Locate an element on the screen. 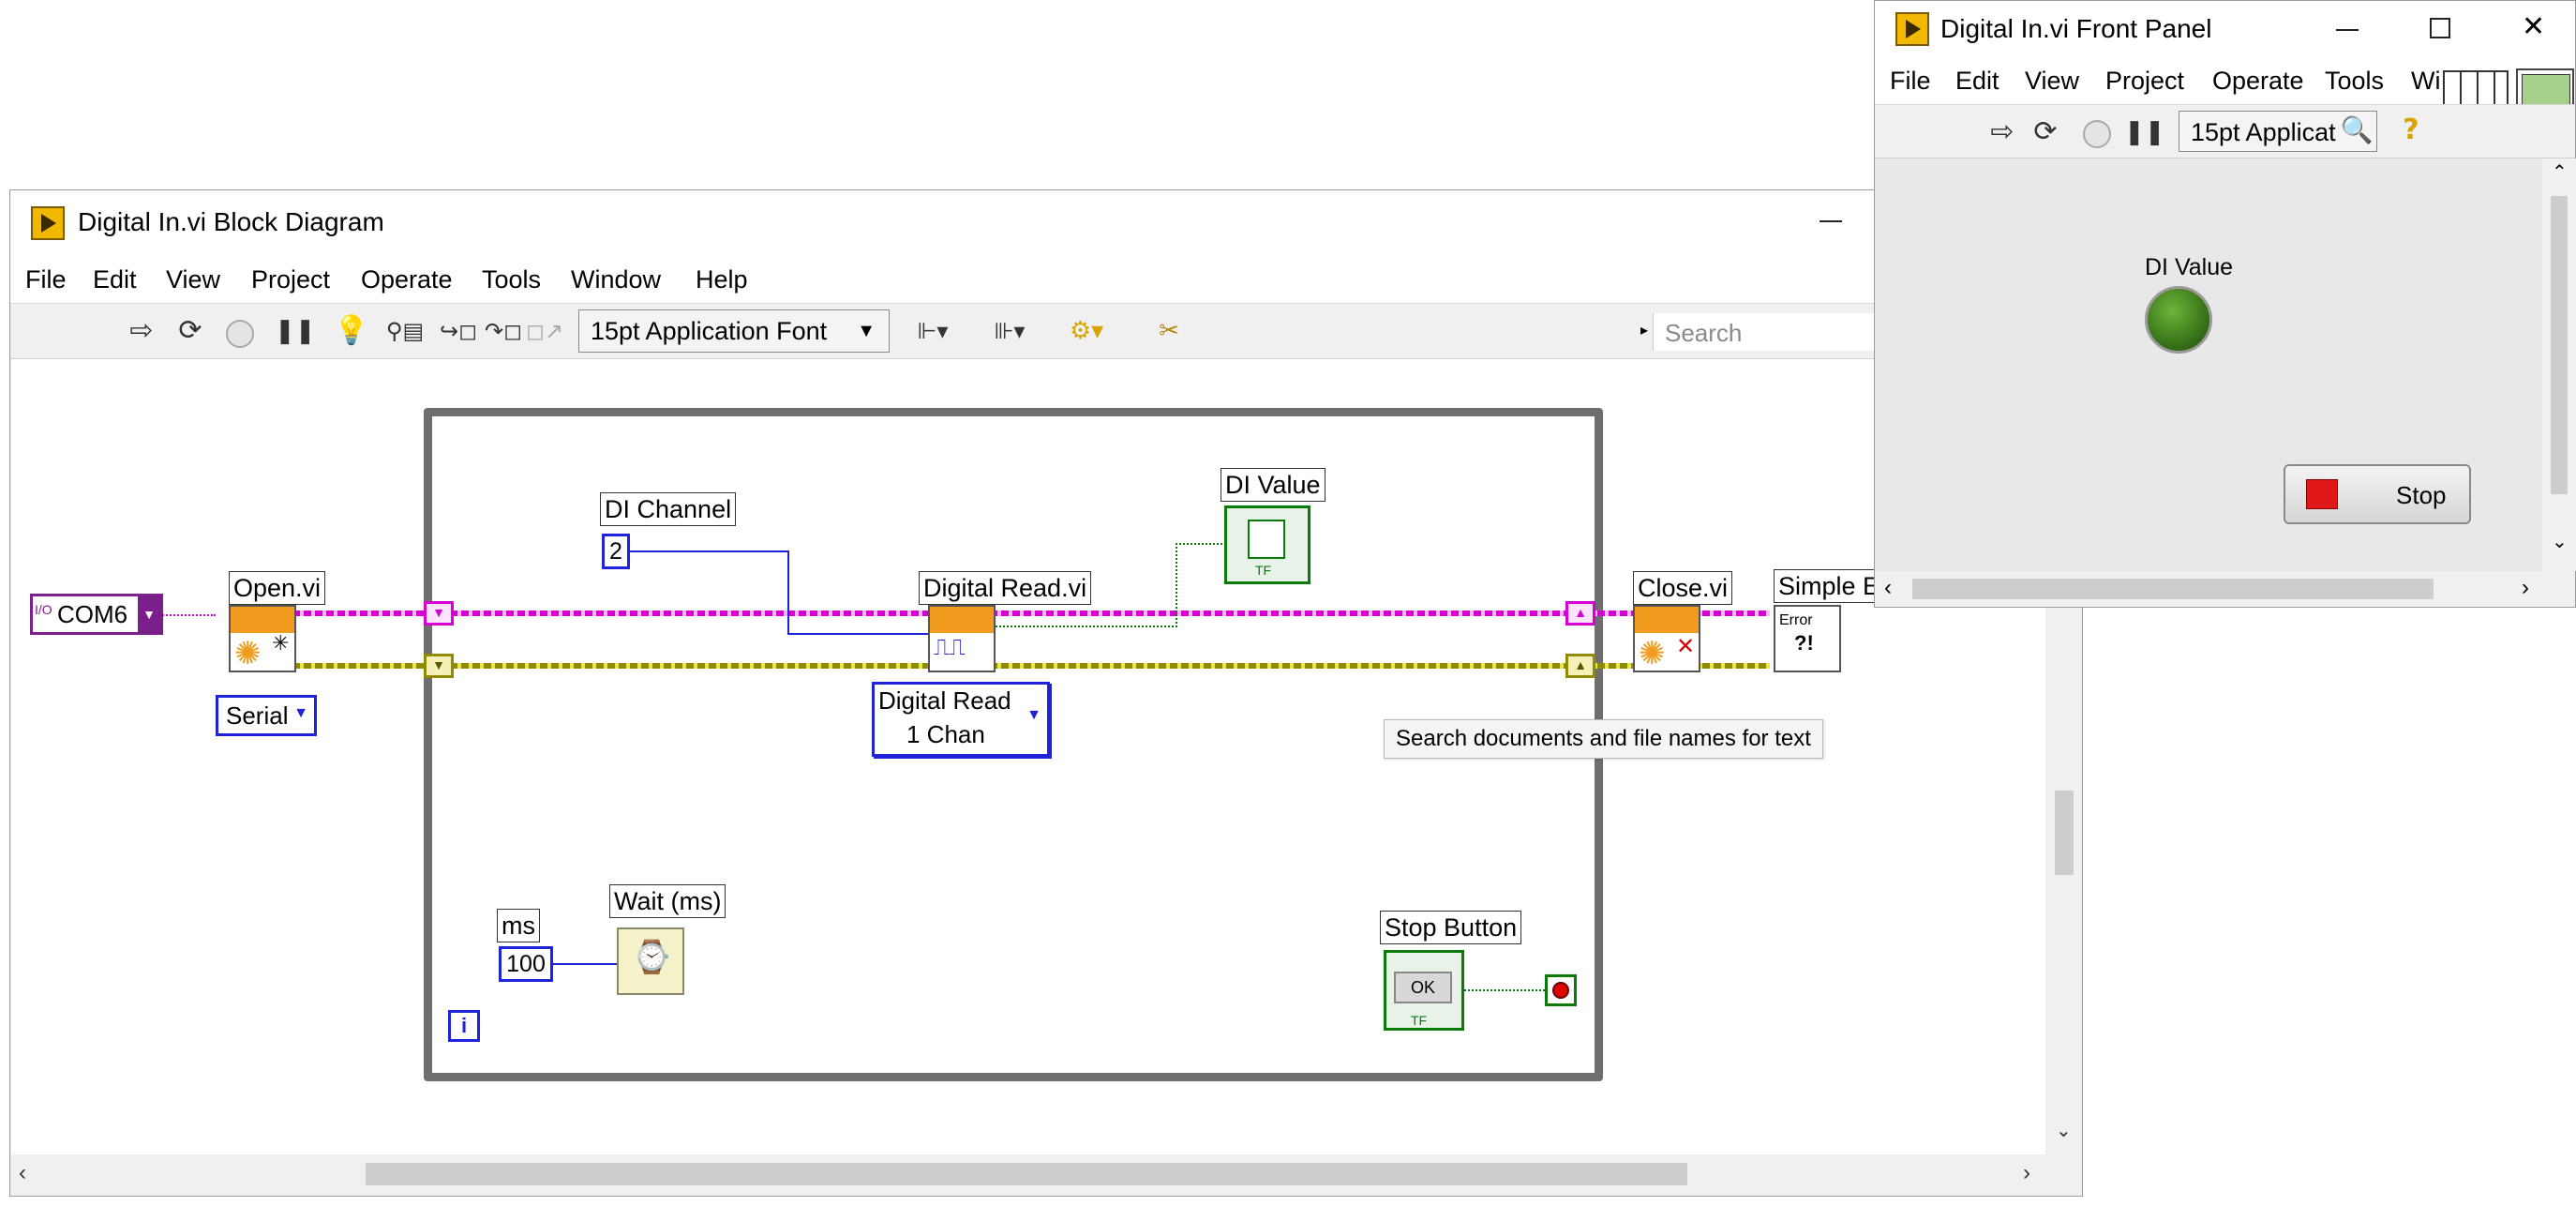  stop-ok-button-glyph: OK is located at coordinates (1423, 987).